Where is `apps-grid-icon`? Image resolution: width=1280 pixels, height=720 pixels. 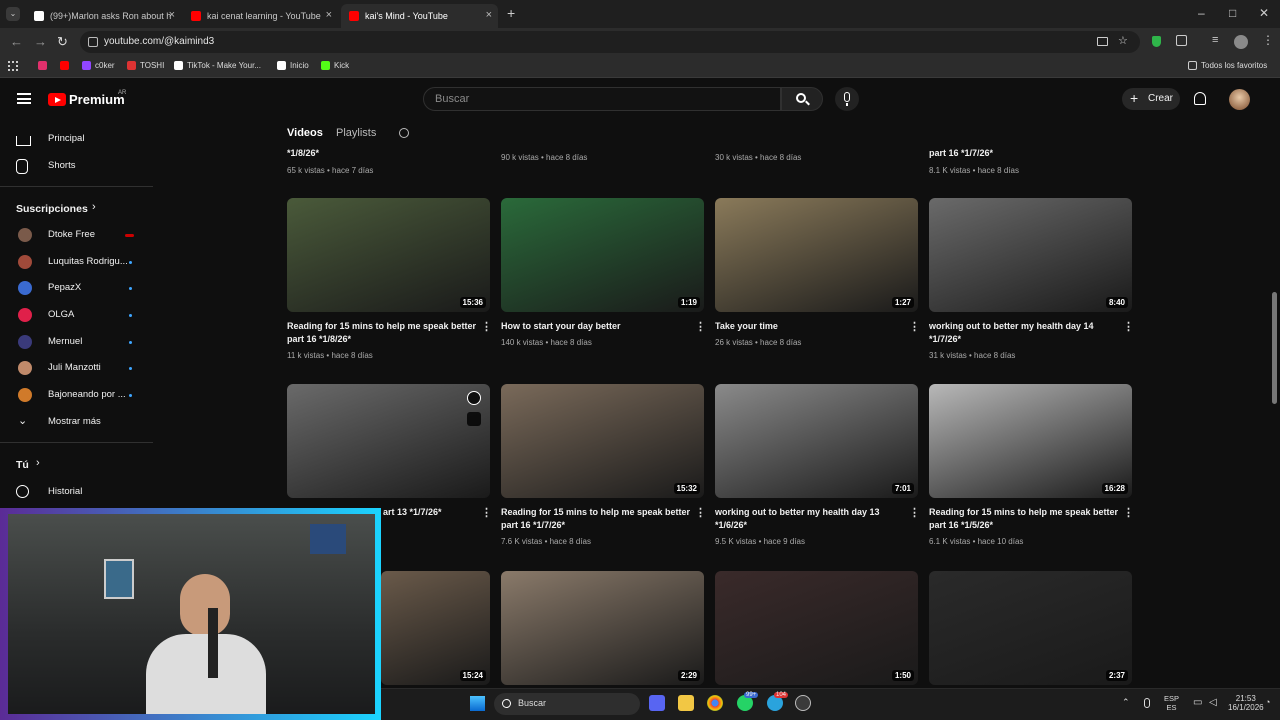
apps-grid-icon is located at coordinates (13, 66).